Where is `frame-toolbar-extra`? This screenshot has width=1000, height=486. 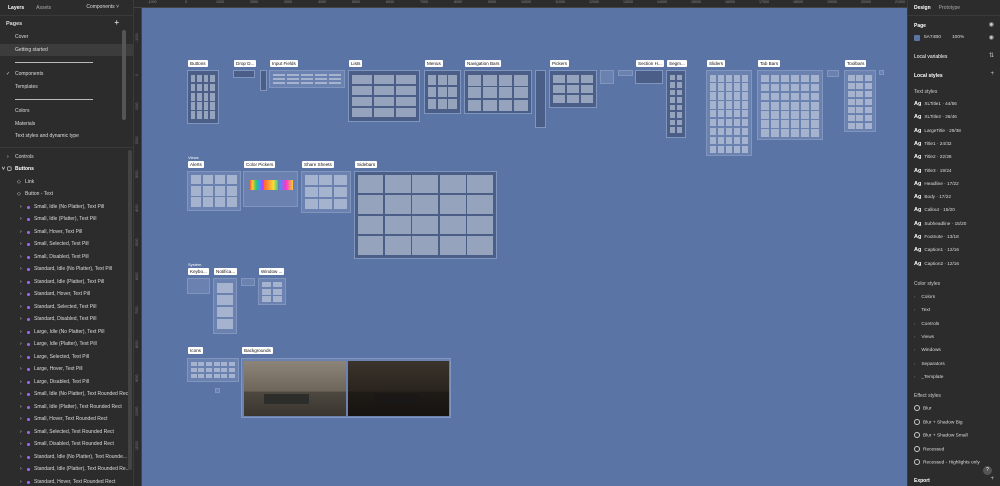 frame-toolbar-extra is located at coordinates (881, 72).